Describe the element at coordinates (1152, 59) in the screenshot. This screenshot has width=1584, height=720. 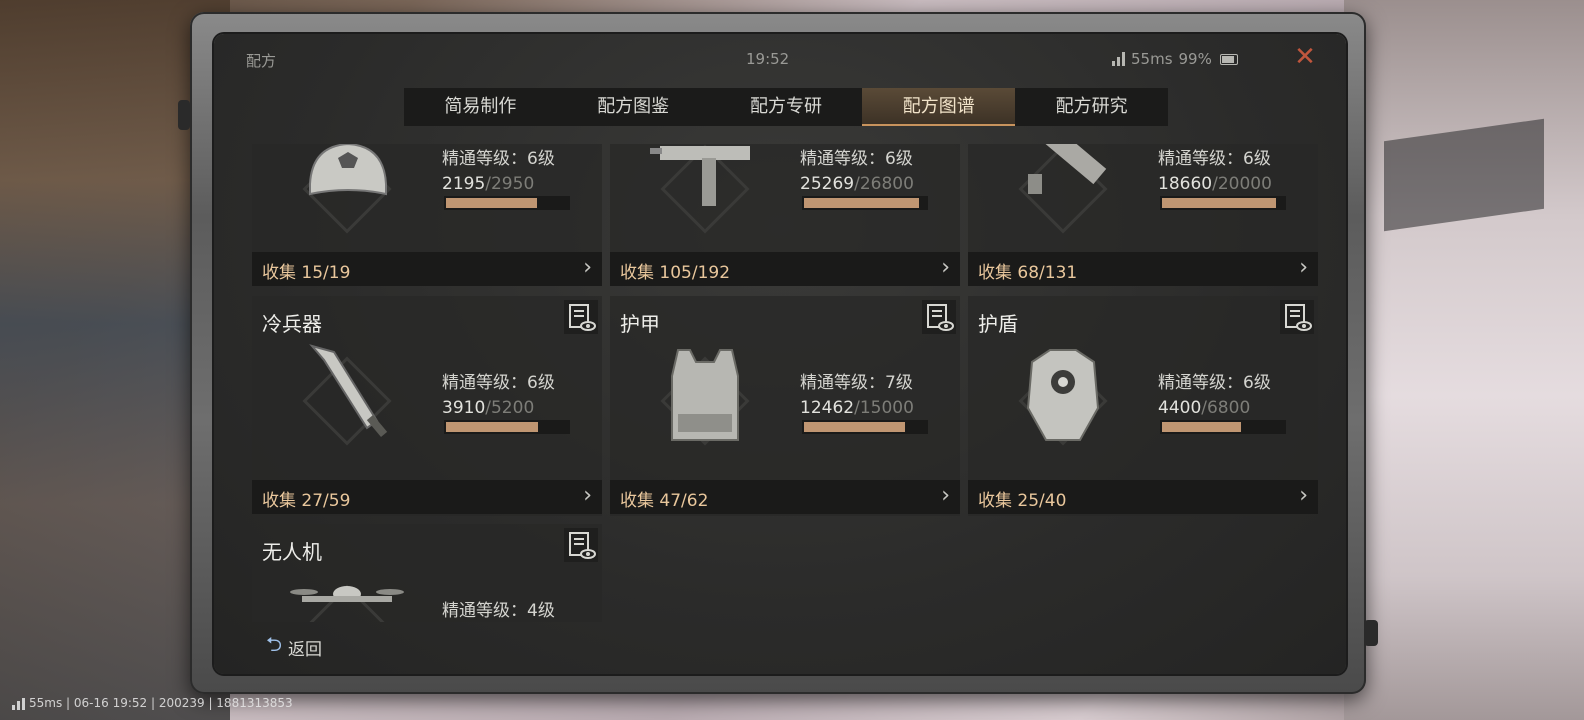
I see `ping-value: 55ms` at that location.